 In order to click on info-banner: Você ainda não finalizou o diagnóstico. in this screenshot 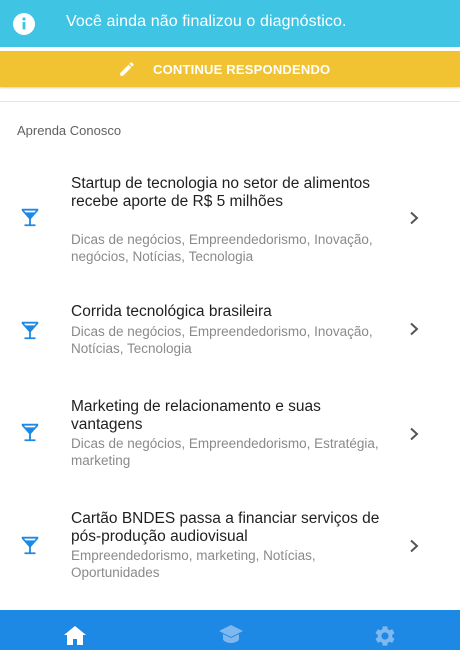, I will do `click(230, 23)`.